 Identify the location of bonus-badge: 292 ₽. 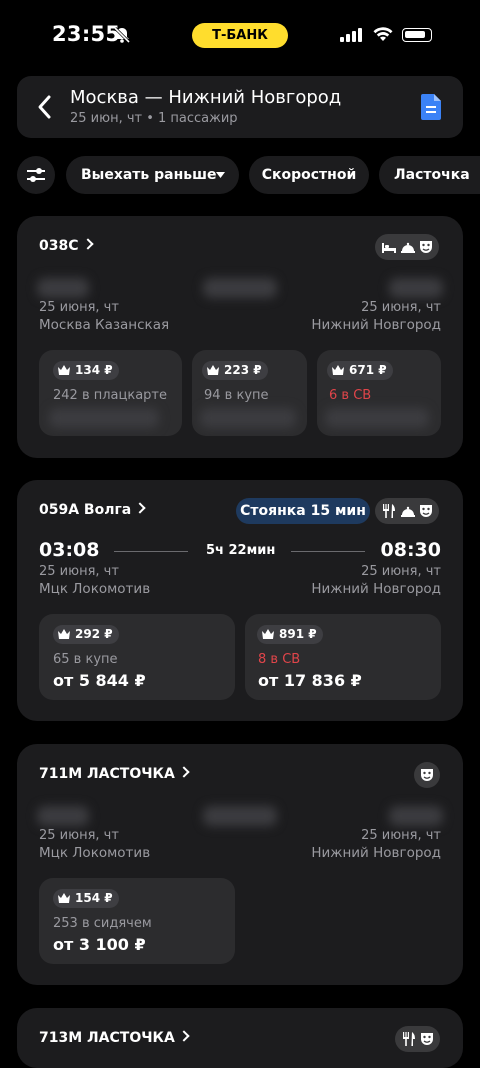
(86, 634).